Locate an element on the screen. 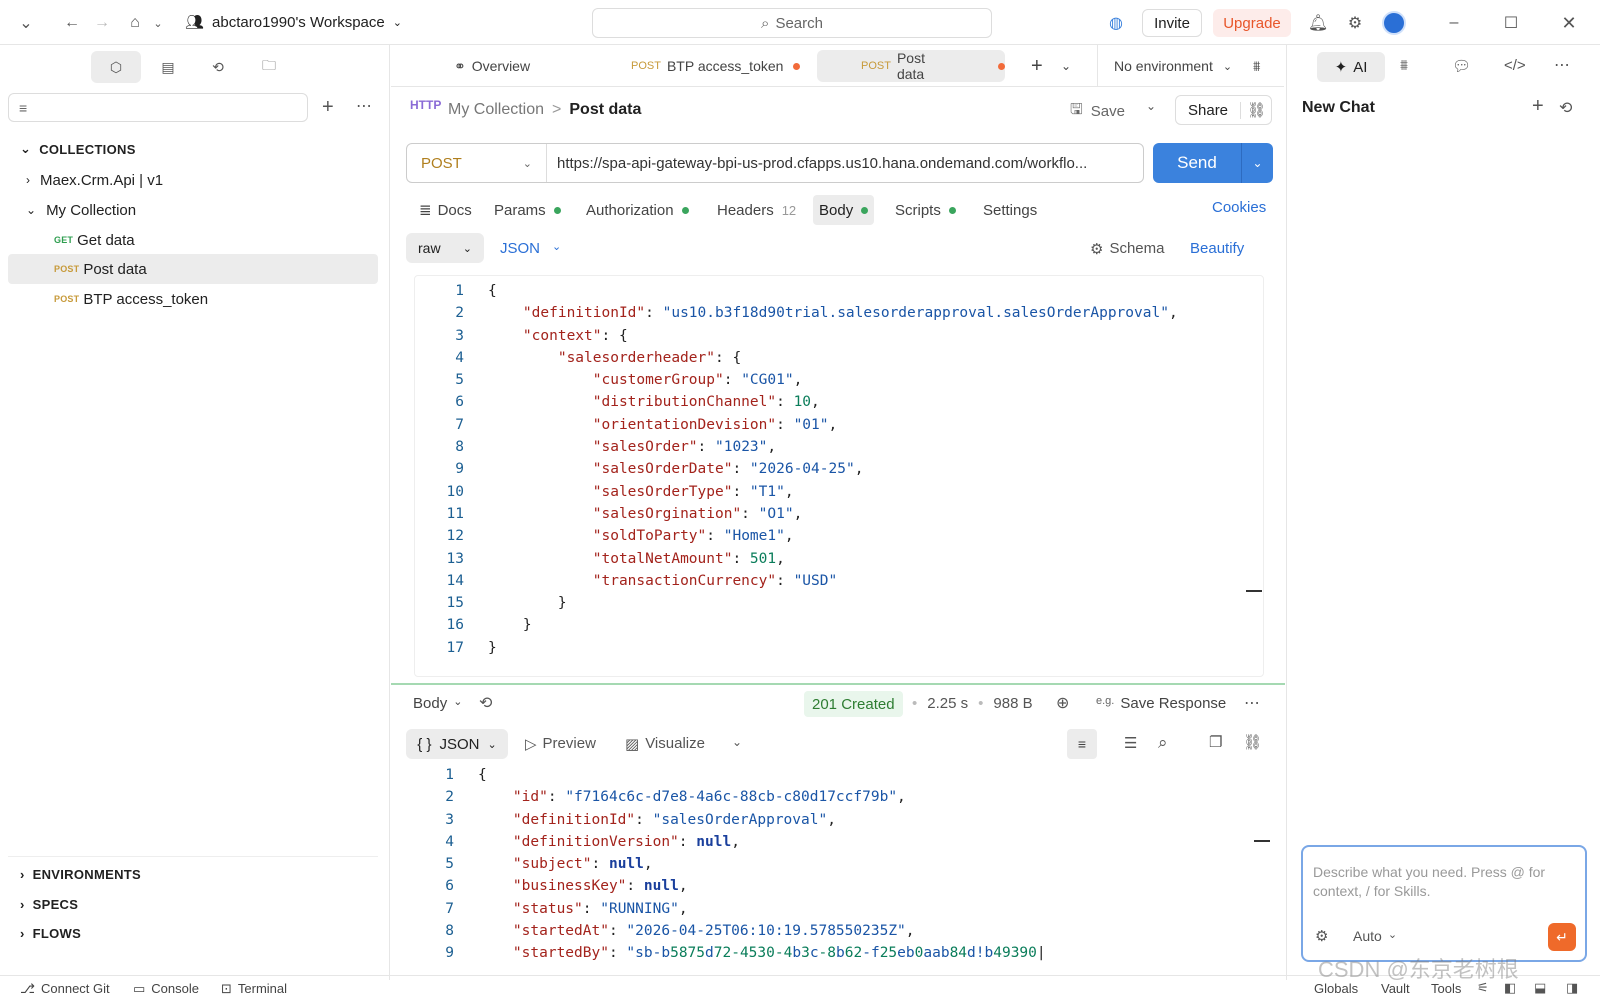 Image resolution: width=1600 pixels, height=1000 pixels. tab-authorization: Authorization is located at coordinates (637, 210).